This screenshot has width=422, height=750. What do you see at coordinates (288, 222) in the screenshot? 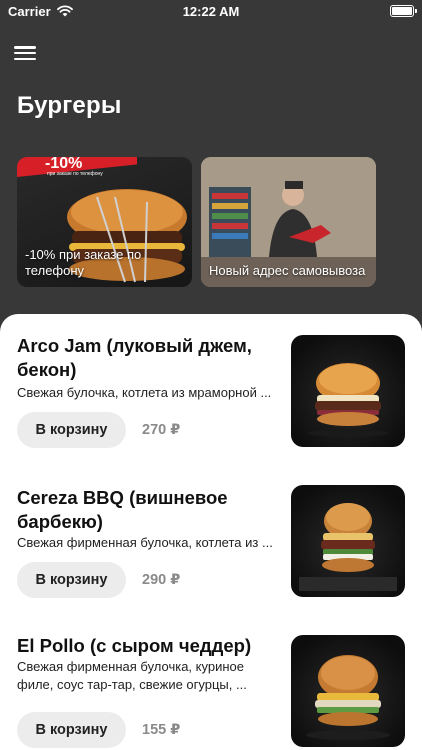
I see `promo-card-pickup: Новый адрес самовывоза` at bounding box center [288, 222].